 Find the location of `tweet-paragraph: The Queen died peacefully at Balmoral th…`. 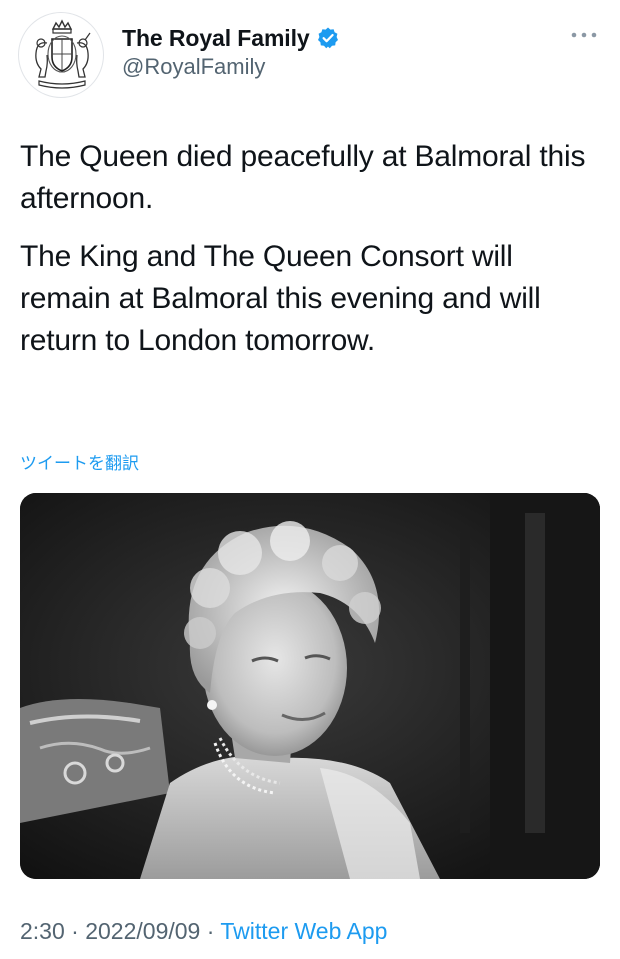

tweet-paragraph: The Queen died peacefully at Balmoral th… is located at coordinates (303, 177).